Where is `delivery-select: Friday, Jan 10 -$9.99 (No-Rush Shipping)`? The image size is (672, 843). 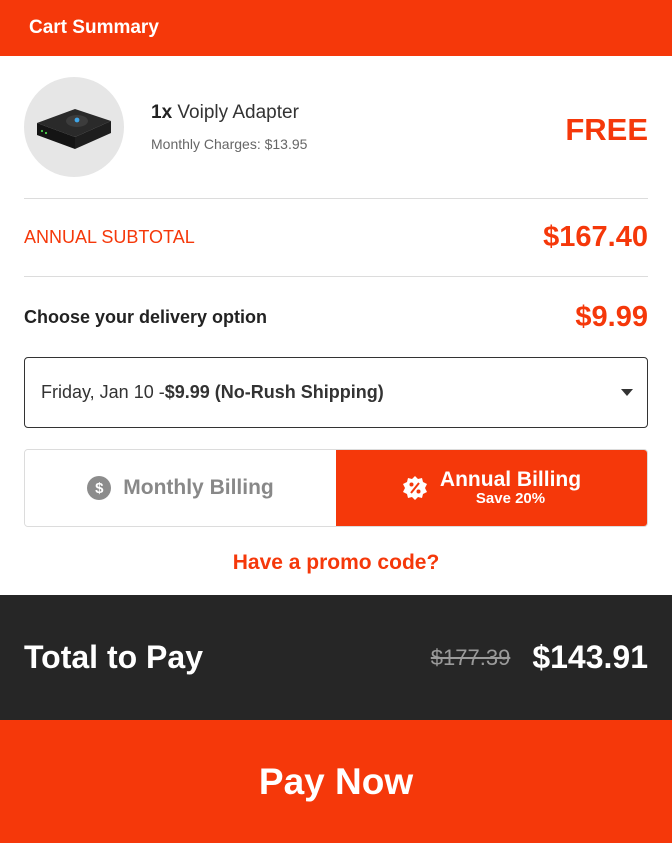
delivery-select: Friday, Jan 10 -$9.99 (No-Rush Shipping) is located at coordinates (336, 392).